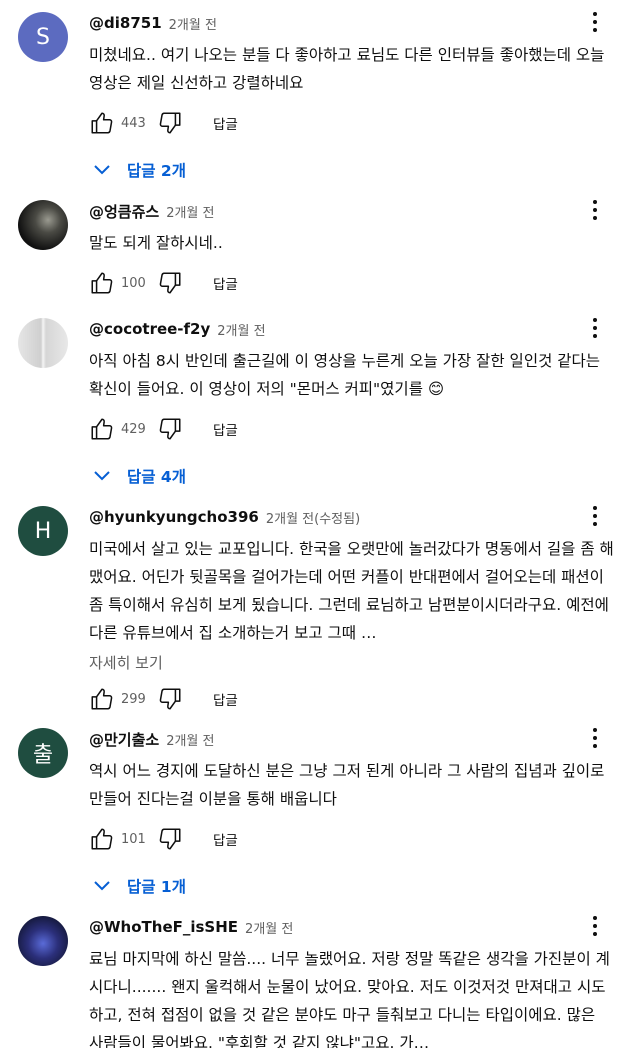  Describe the element at coordinates (353, 170) in the screenshot. I see `view-replies-button: 답글 2개` at that location.